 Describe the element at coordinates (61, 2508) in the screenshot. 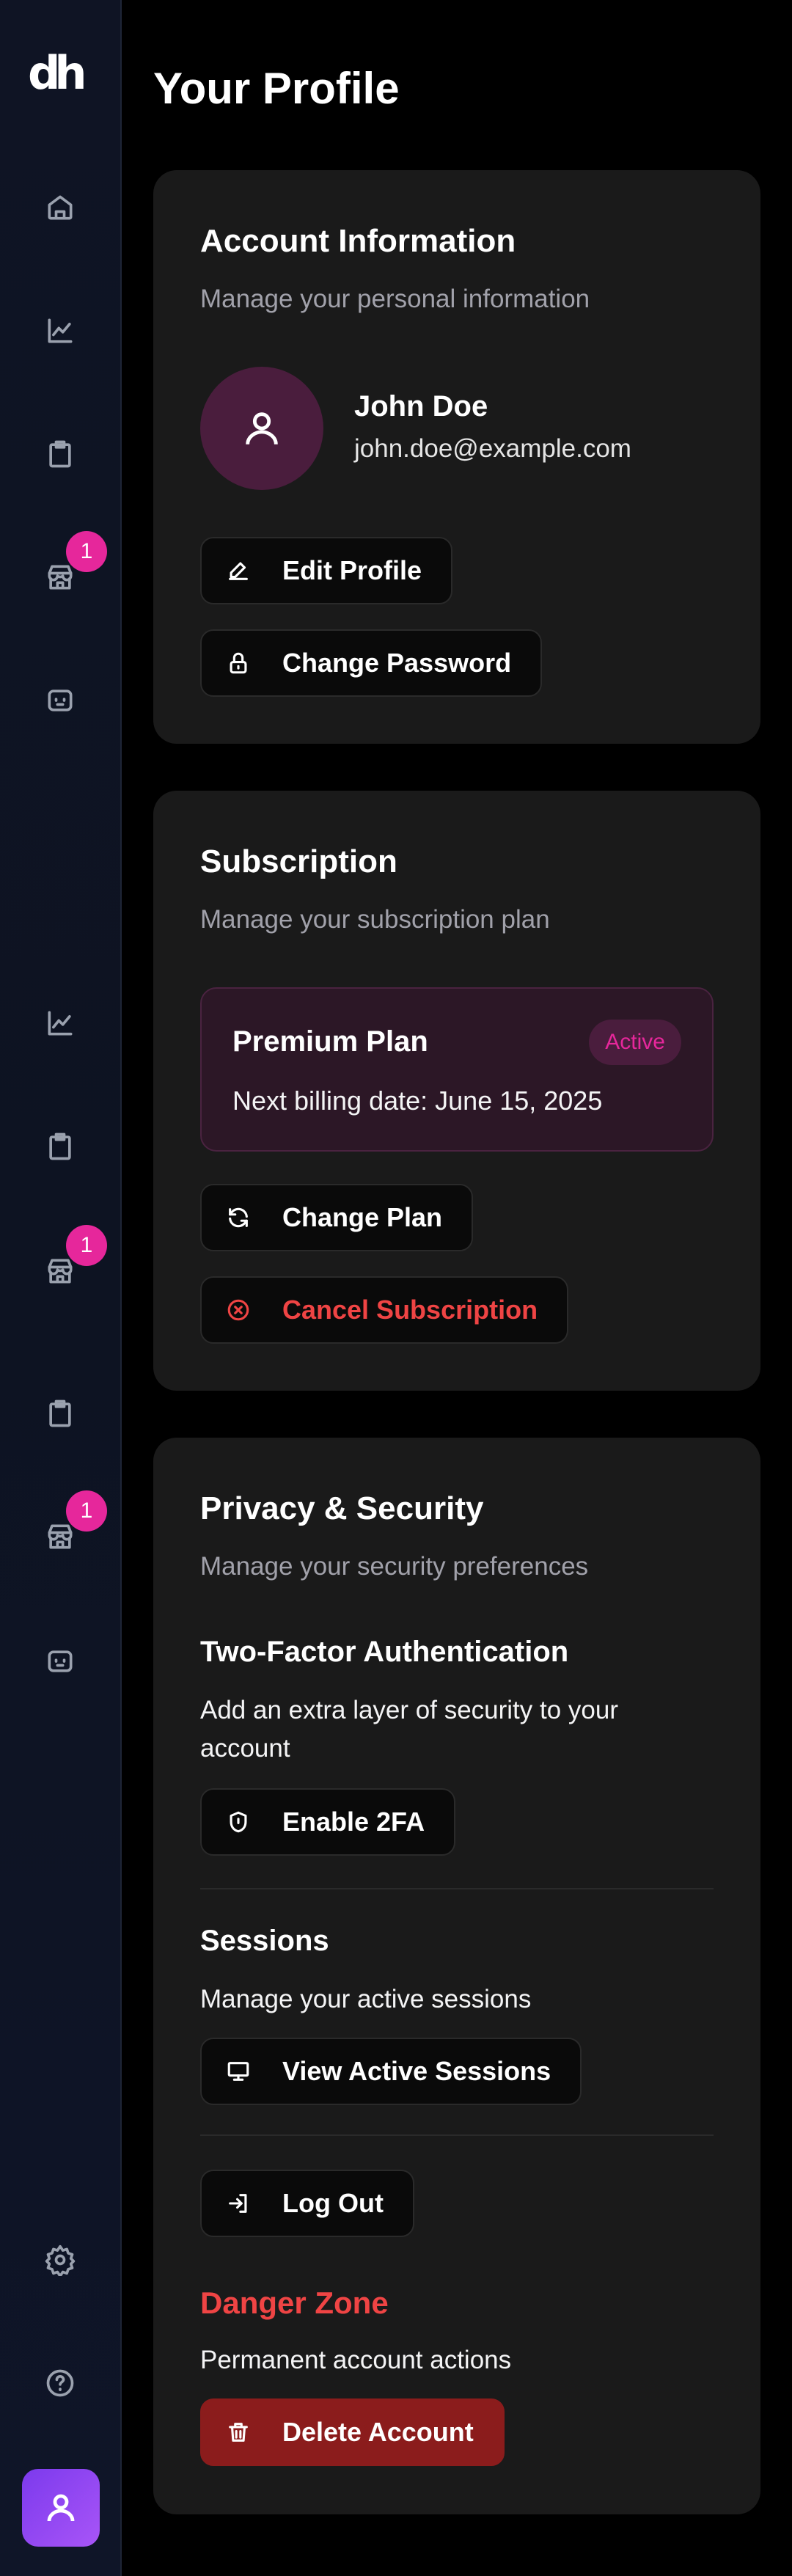

I see `user-avatar-button` at that location.